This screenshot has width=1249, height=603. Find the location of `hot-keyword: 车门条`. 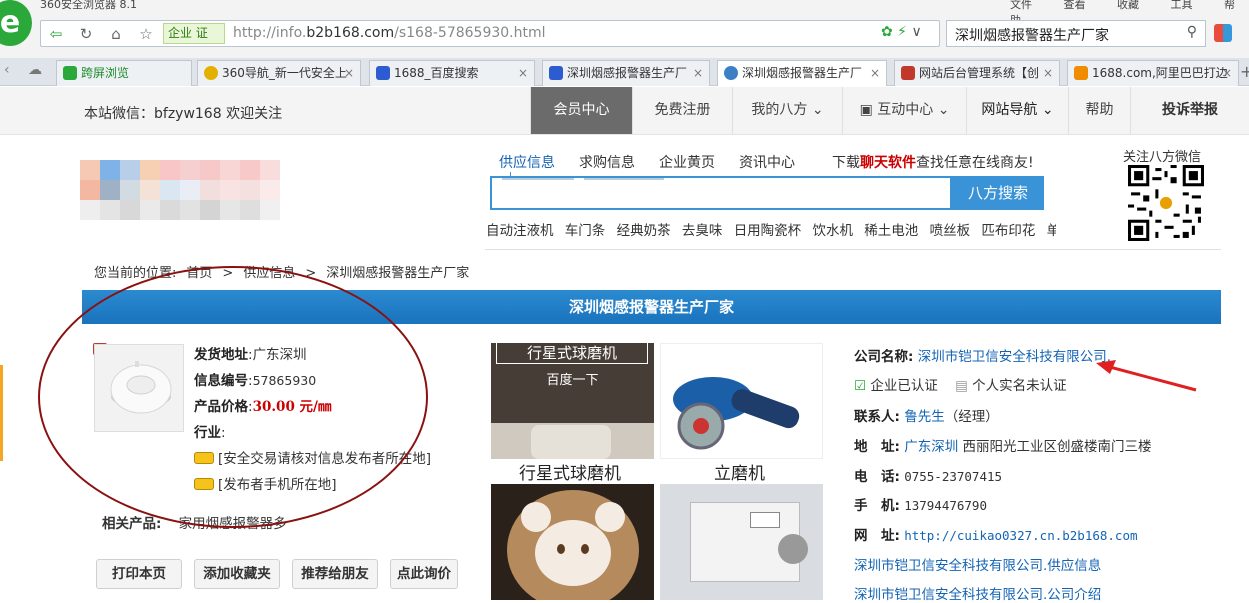

hot-keyword: 车门条 is located at coordinates (585, 231).